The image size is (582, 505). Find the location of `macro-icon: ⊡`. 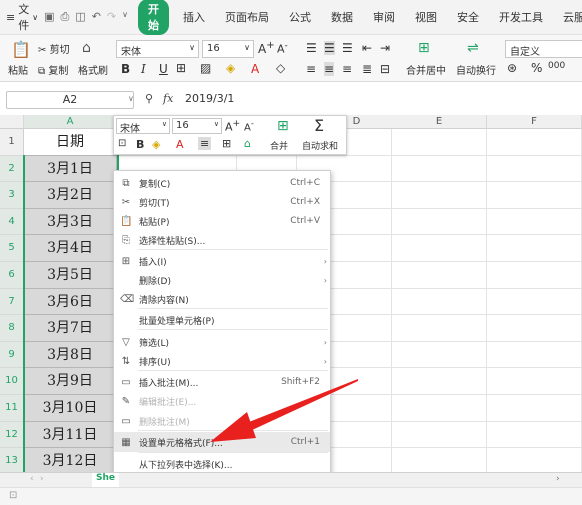

macro-icon: ⊡ is located at coordinates (13, 495).